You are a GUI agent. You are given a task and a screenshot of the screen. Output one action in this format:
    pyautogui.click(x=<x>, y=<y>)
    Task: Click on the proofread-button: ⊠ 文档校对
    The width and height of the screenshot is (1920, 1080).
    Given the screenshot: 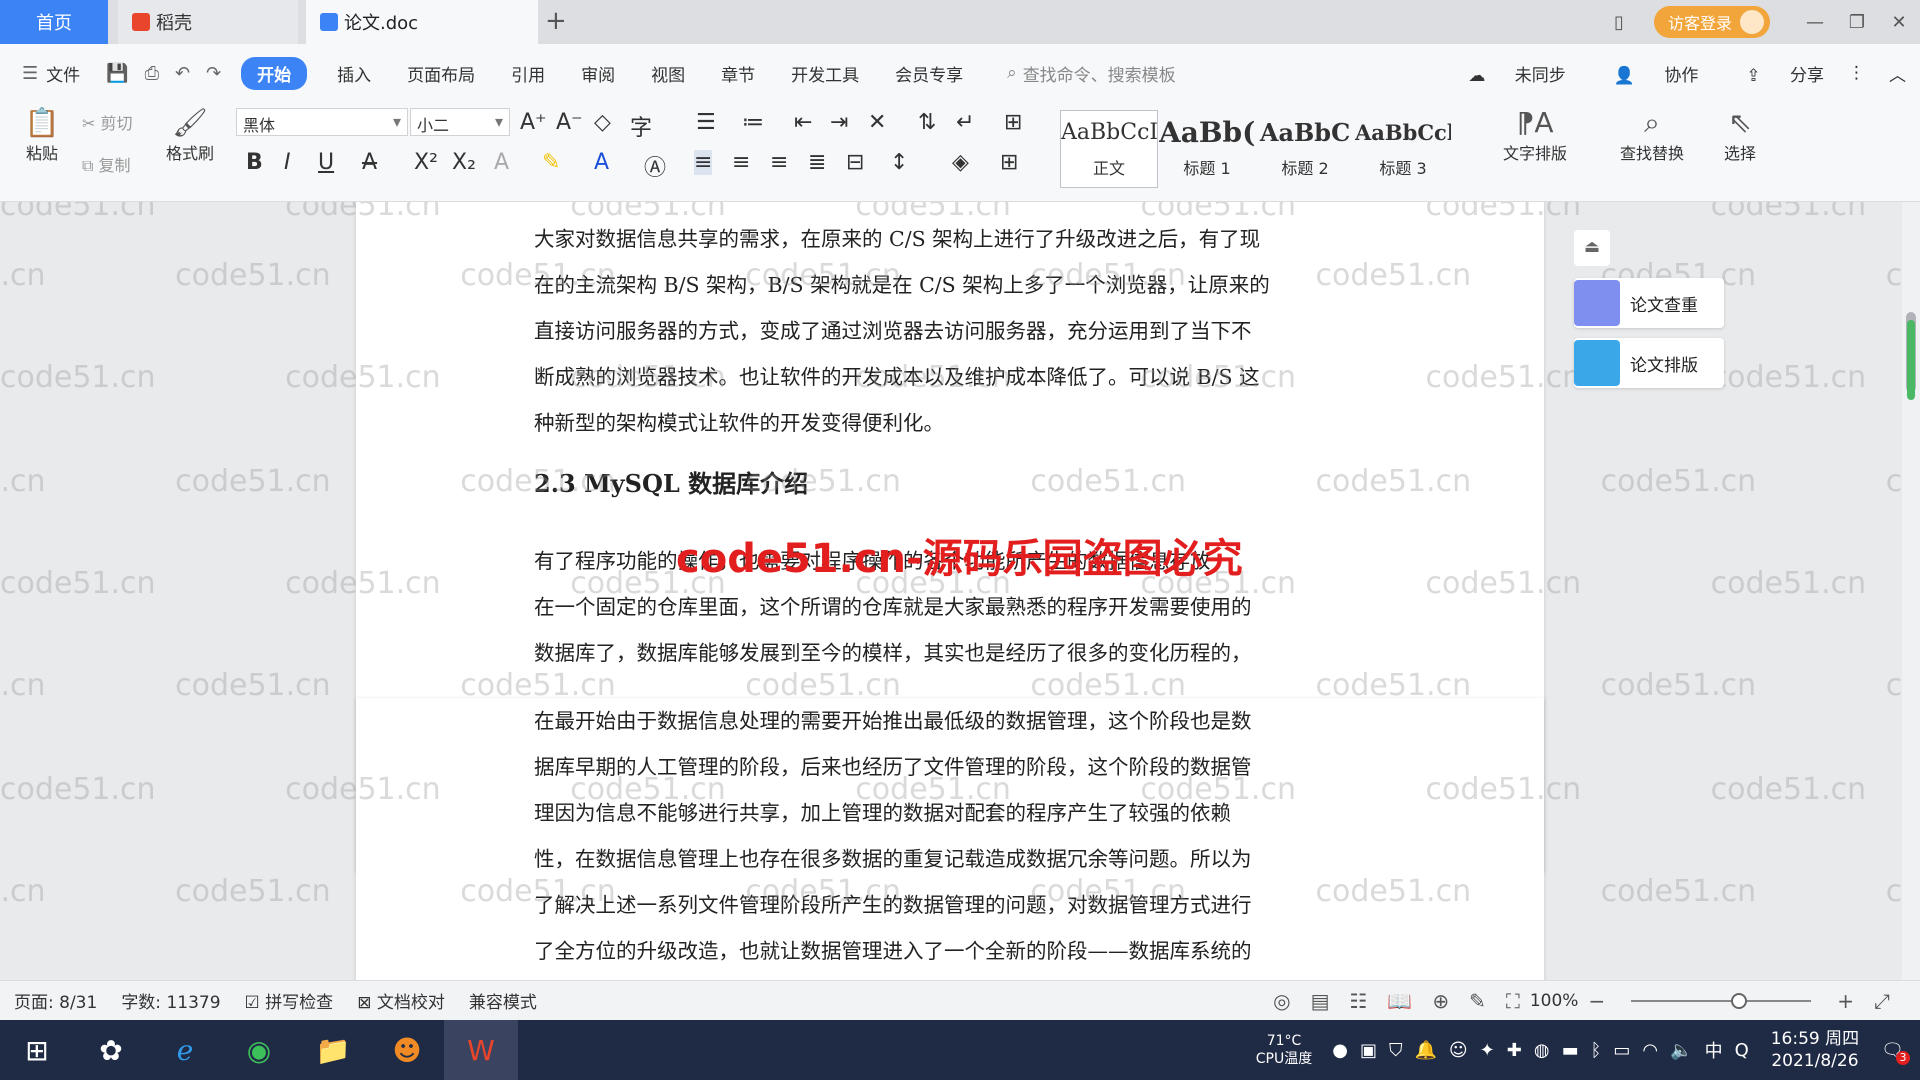 What is the action you would take?
    pyautogui.click(x=401, y=1000)
    